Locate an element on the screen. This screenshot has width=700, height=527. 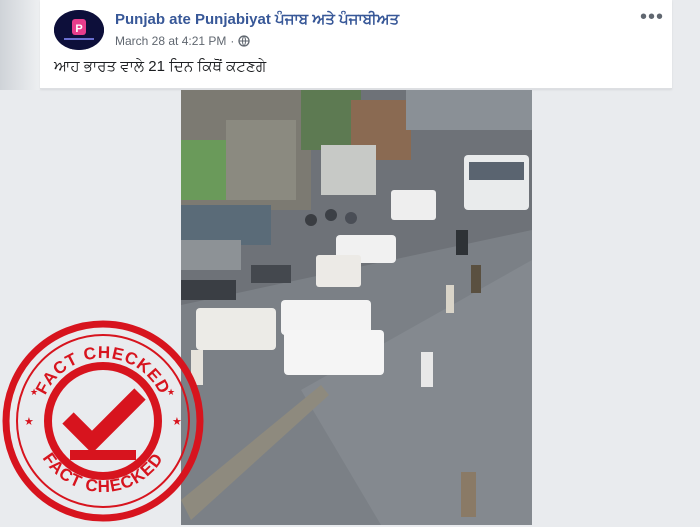
page-name-link: Punjab ate Punjabiyat ਪੰਜਾਬ ਅਤੇ ਪੰਜਾਬੀਅਤ is located at coordinates (257, 19).